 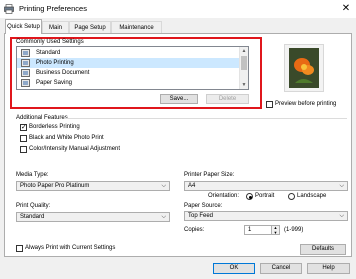 What do you see at coordinates (93, 217) in the screenshot?
I see `print-quality-select: Standard ⌵` at bounding box center [93, 217].